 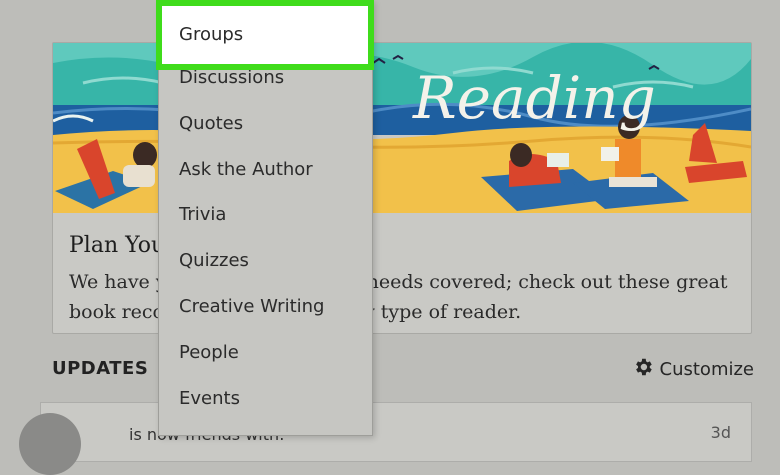 What do you see at coordinates (443, 312) in the screenshot?
I see `card-body-line2-right: y type of reader.` at bounding box center [443, 312].